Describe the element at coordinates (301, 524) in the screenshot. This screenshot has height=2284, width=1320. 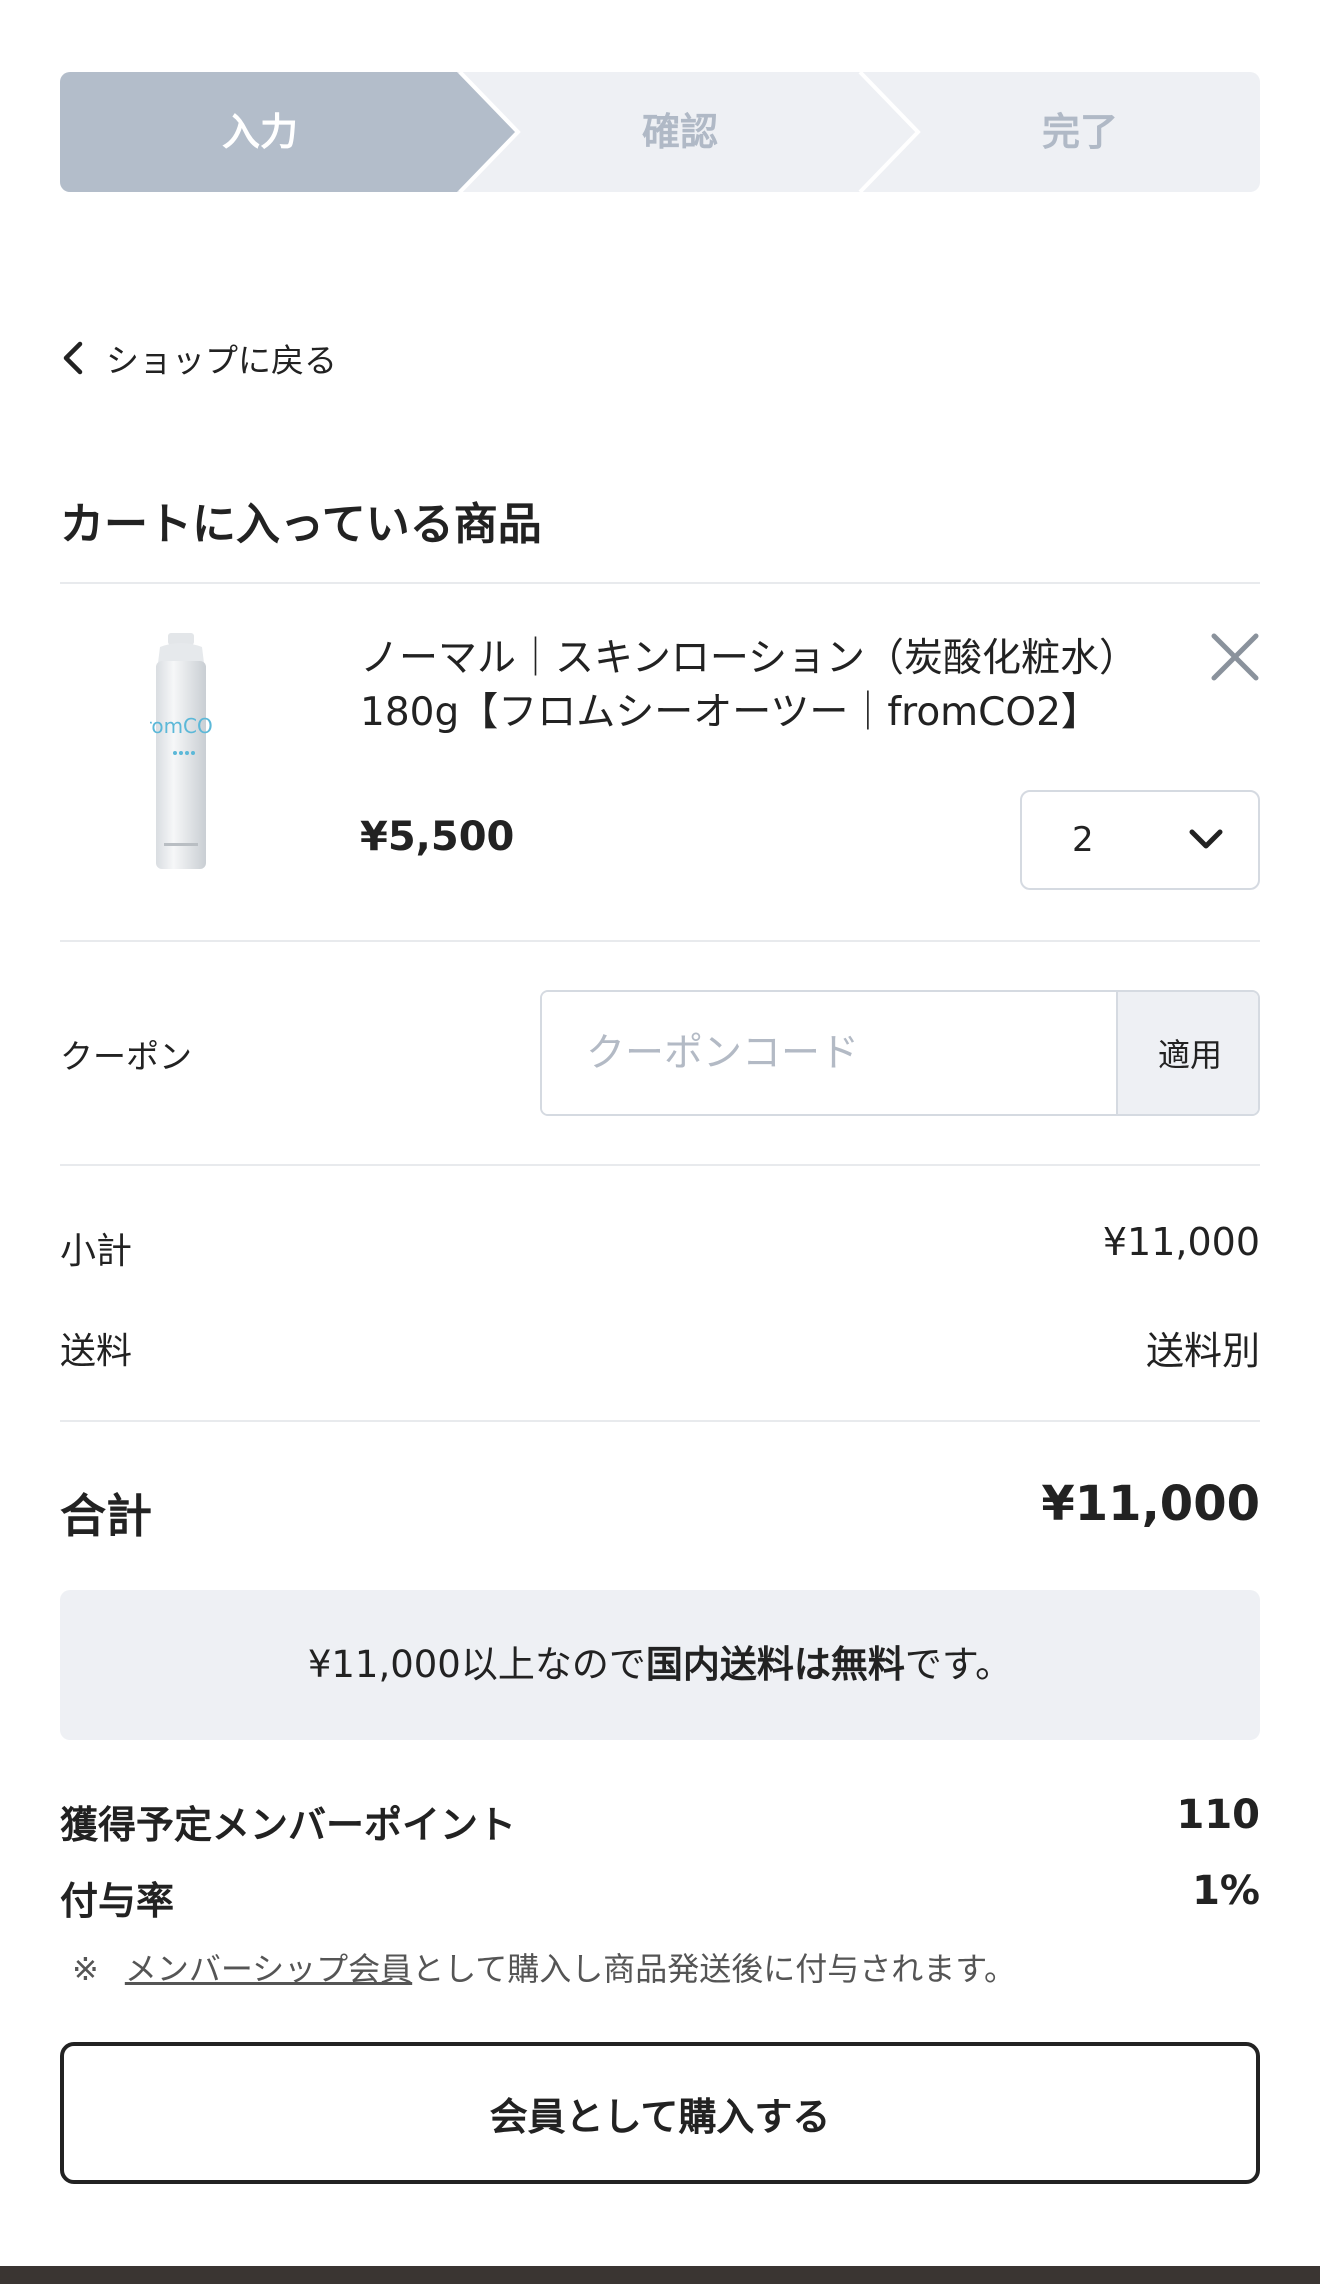
I see `cart-title: カートに入っている商品` at that location.